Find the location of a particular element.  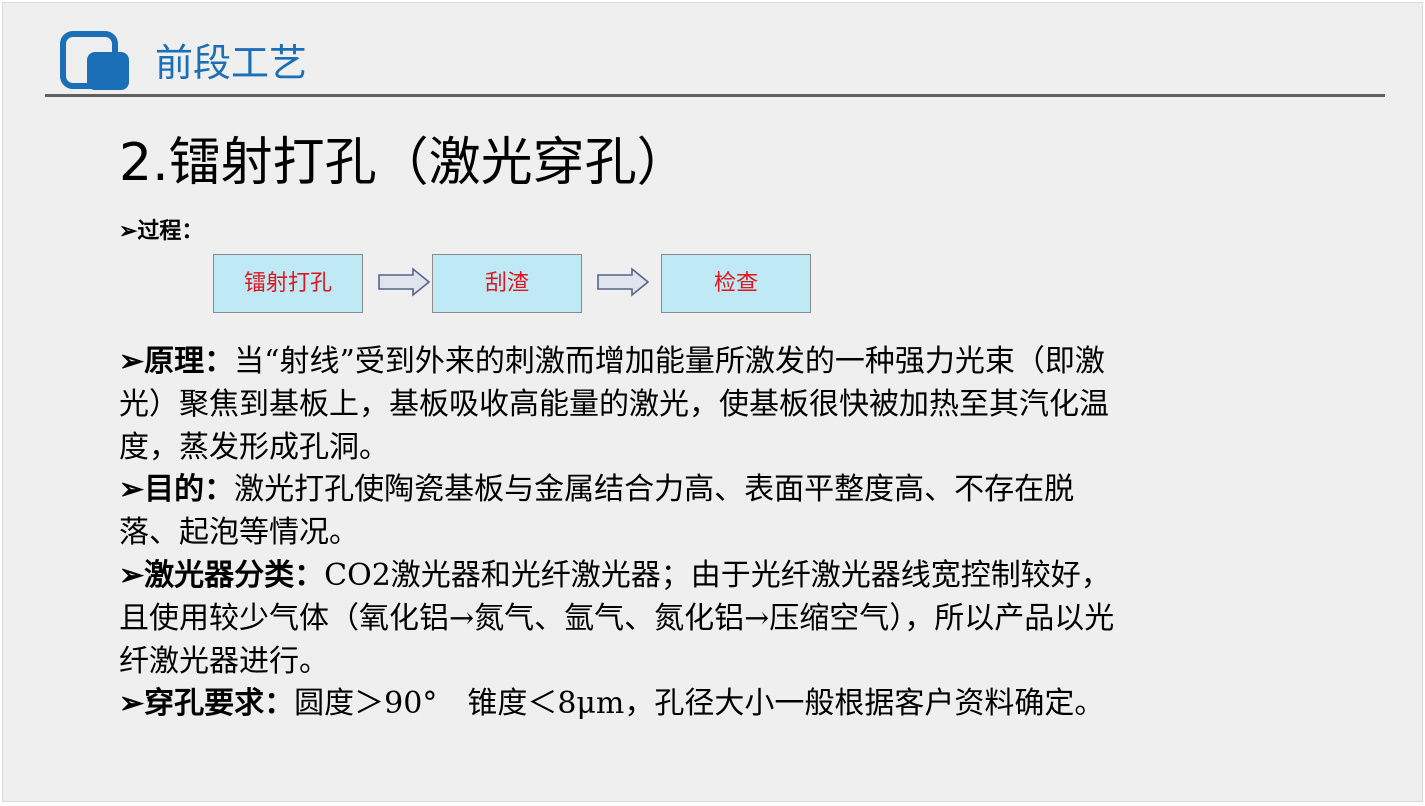

header-title: 前段工艺 is located at coordinates (231, 63).